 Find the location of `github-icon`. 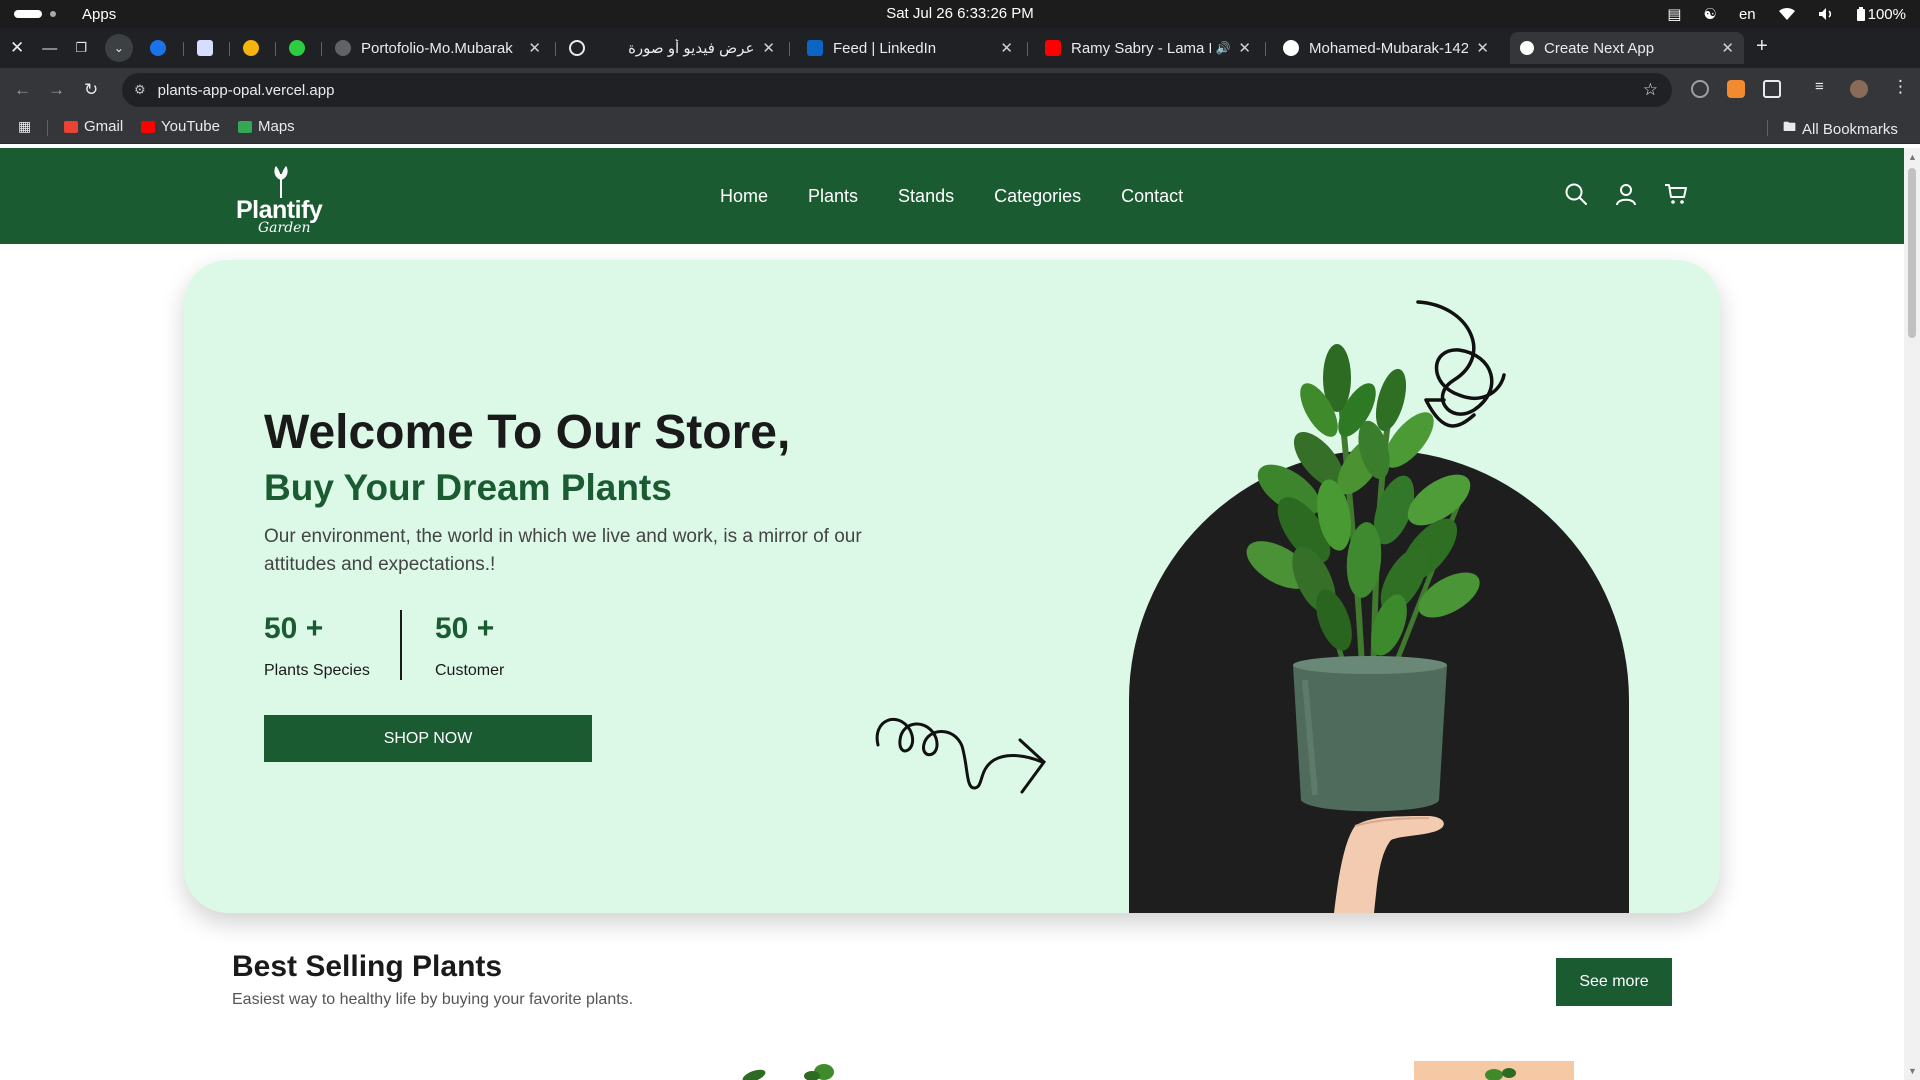

github-icon is located at coordinates (1291, 48).